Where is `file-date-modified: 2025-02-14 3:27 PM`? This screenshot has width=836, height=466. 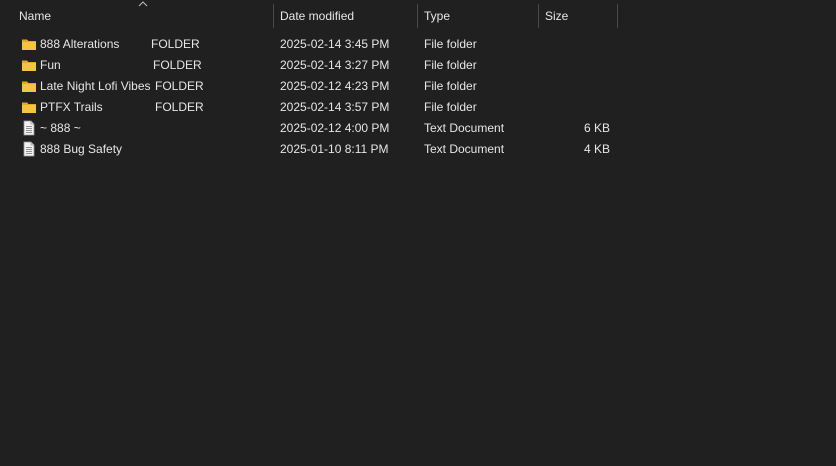 file-date-modified: 2025-02-14 3:27 PM is located at coordinates (335, 65).